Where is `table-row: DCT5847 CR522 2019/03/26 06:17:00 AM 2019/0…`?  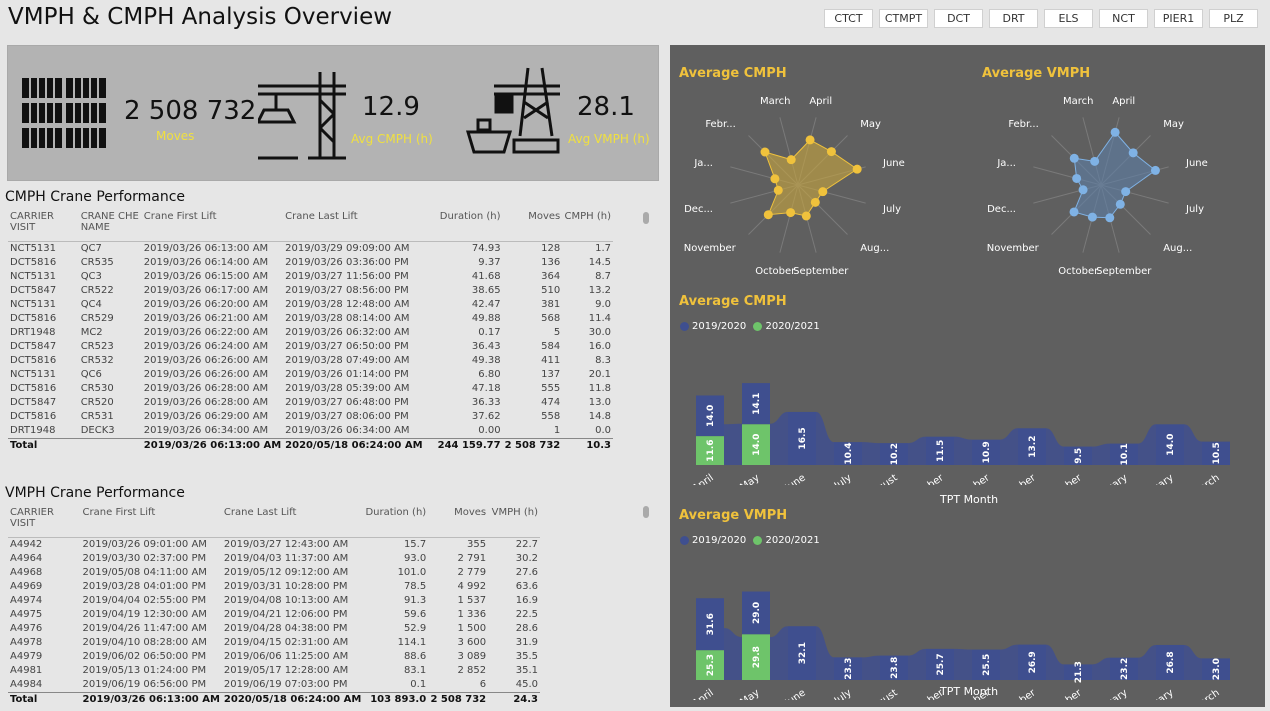
table-row: DCT5847 CR522 2019/03/26 06:17:00 AM 2019/0… is located at coordinates (310, 291).